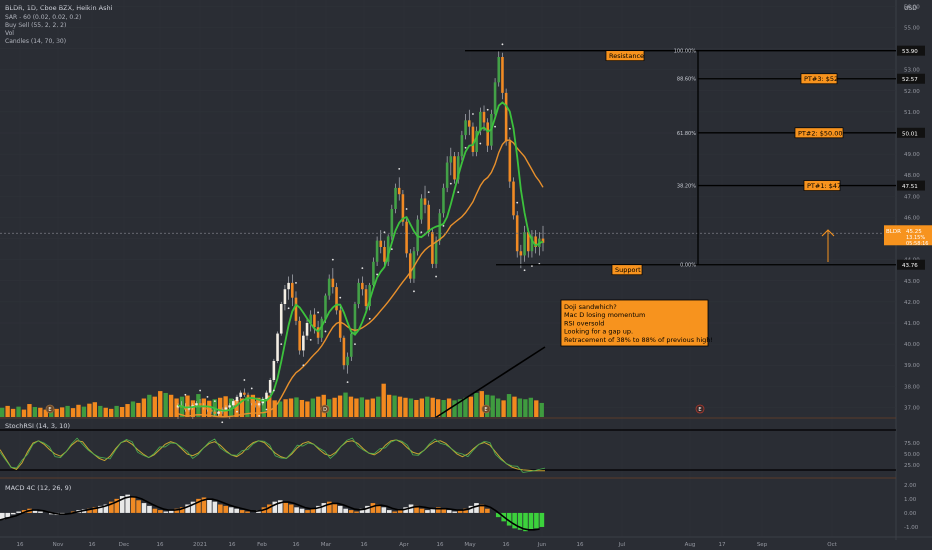  I want to click on time-tick-label: May, so click(470, 545).